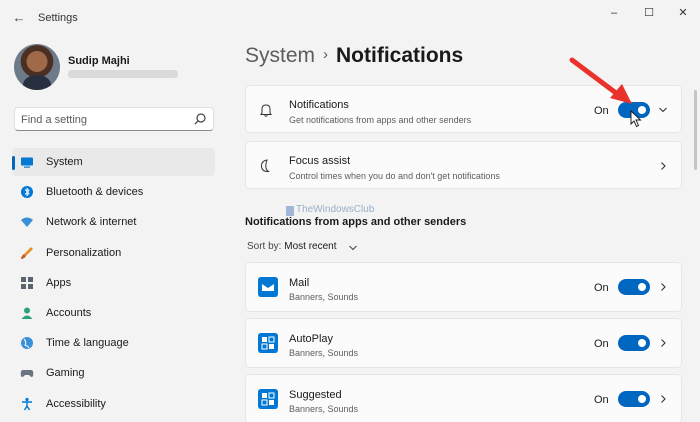 The width and height of the screenshot is (700, 422). What do you see at coordinates (87, 343) in the screenshot?
I see `sidebar-item-label: Time & language` at bounding box center [87, 343].